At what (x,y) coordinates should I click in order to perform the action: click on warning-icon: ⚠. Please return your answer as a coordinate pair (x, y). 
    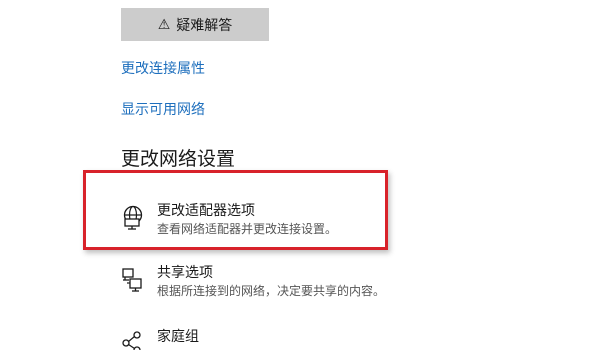
    Looking at the image, I should click on (164, 24).